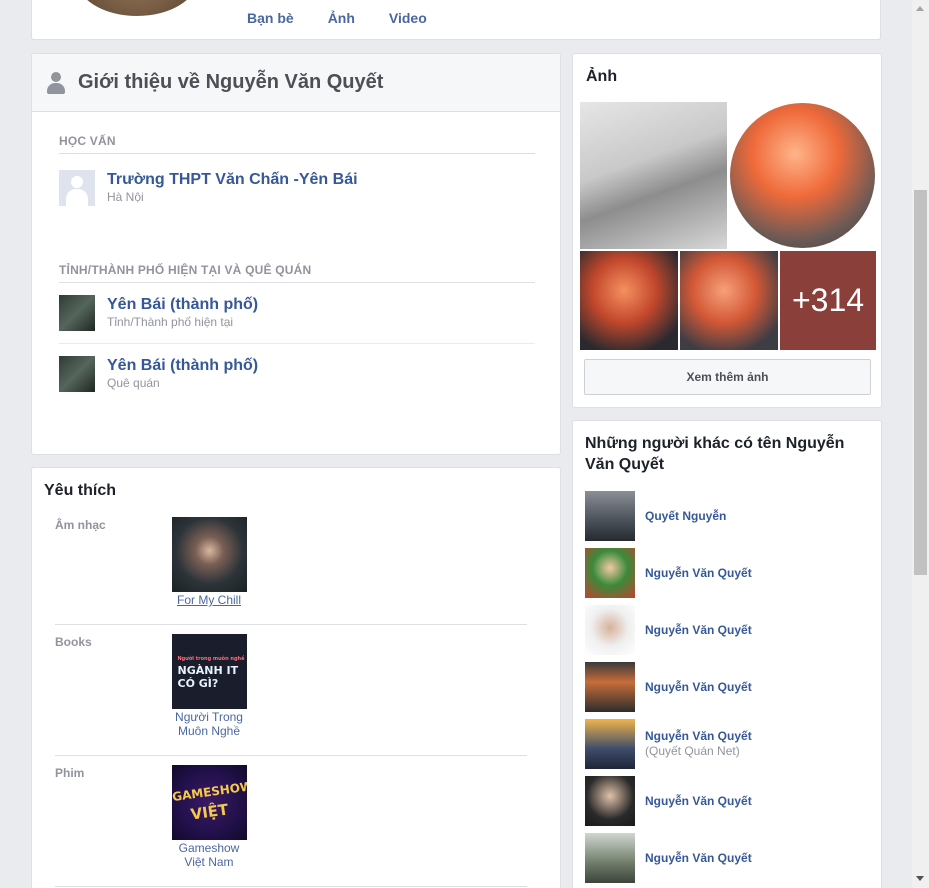 This screenshot has width=929, height=888. I want to click on scroll-down-icon, so click(920, 878).